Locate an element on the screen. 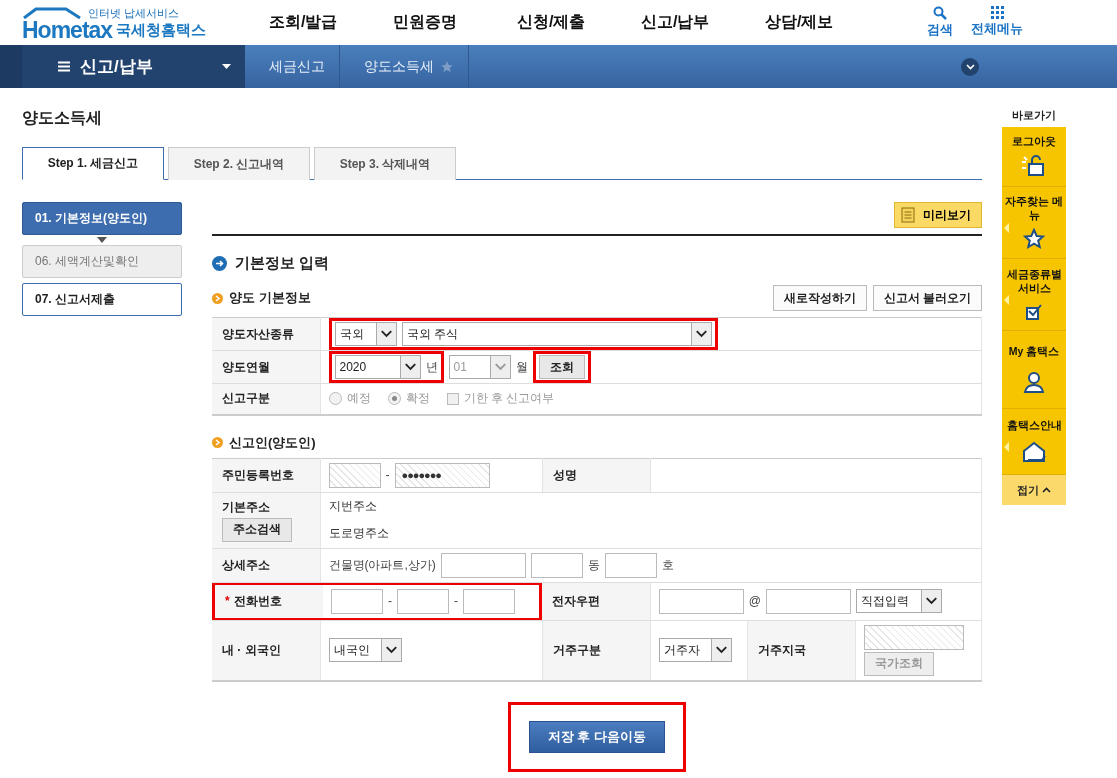 This screenshot has width=1117, height=778. quick-link: 세금종류별 서비스 is located at coordinates (1034, 295).